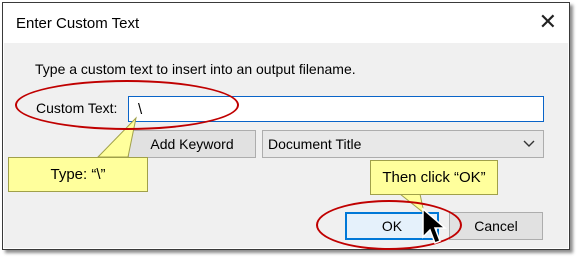  Describe the element at coordinates (116, 137) in the screenshot. I see `type-callout-pointer` at that location.